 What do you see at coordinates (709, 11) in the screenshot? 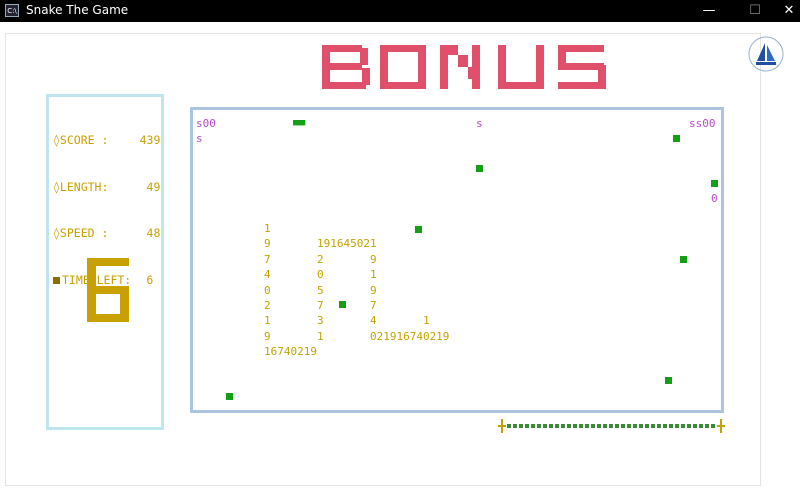
I see `minimize-button: —` at bounding box center [709, 11].